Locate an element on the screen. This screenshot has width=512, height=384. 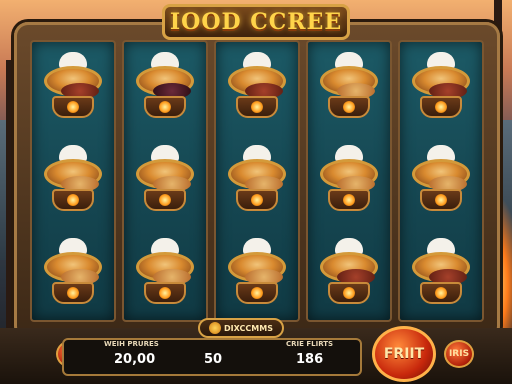
bet-value: 20,00 is located at coordinates (135, 359).